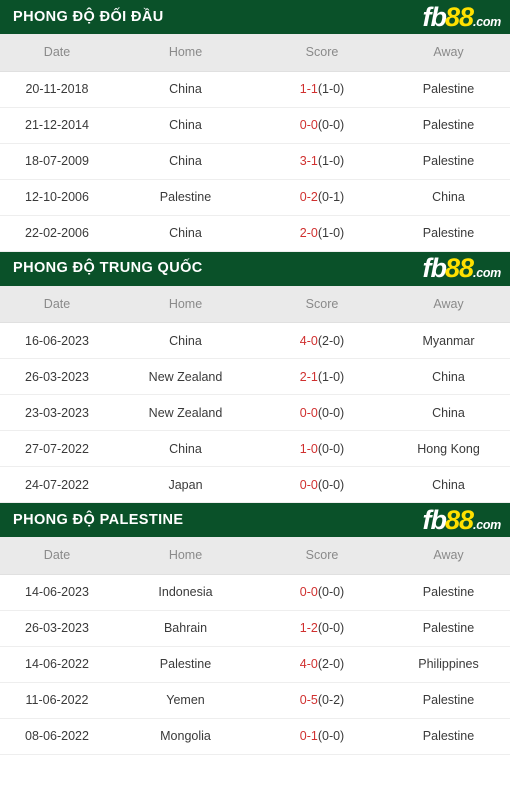  Describe the element at coordinates (57, 664) in the screenshot. I see `match-date: 14-06-2022` at that location.